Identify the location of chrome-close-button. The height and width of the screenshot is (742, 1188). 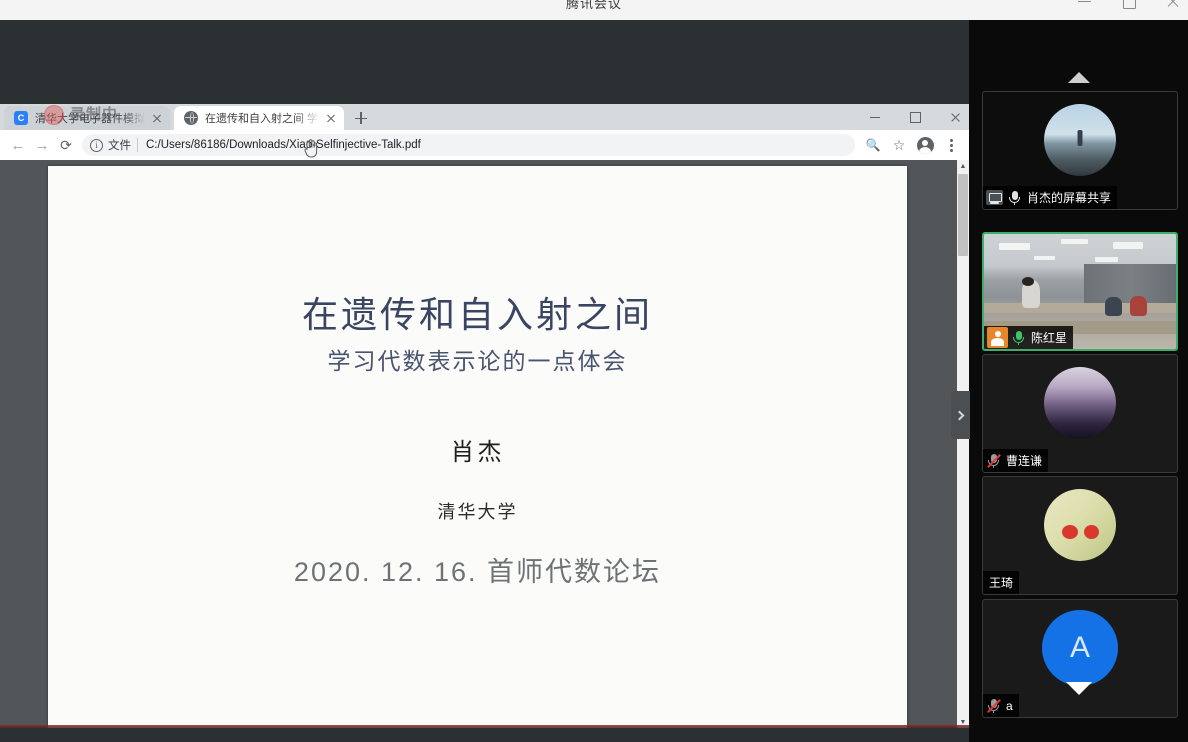
(955, 117).